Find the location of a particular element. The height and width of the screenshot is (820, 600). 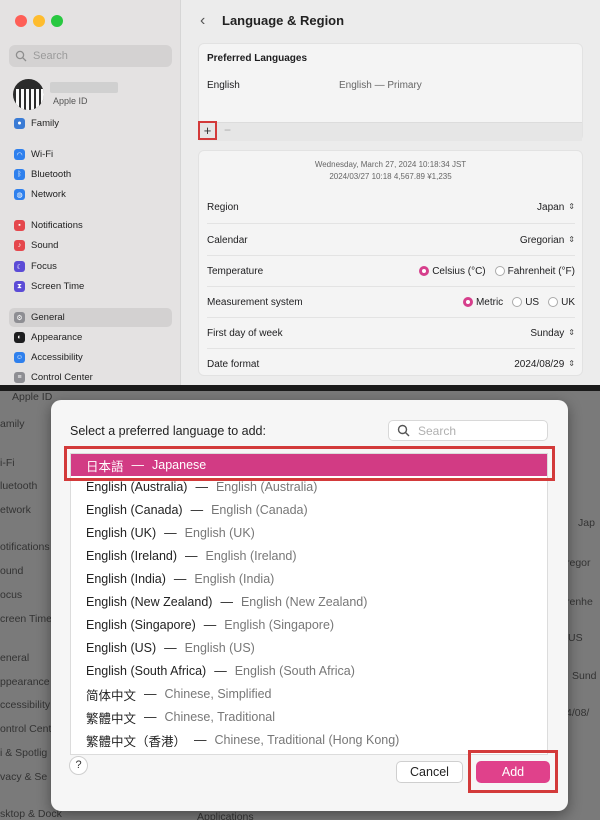

language-option: English (US) — English (US) is located at coordinates (309, 648).